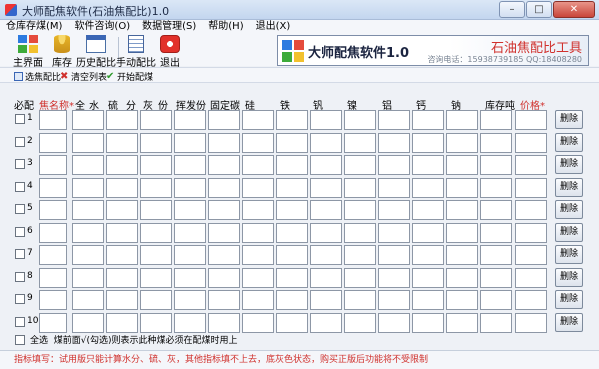 Image resolution: width=599 pixels, height=369 pixels. I want to click on select-all-checkbox, so click(20, 340).